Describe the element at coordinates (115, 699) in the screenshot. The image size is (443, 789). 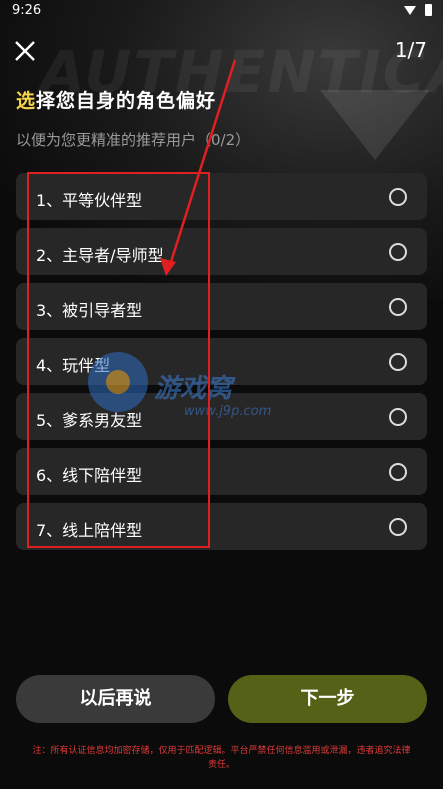
I see `later-button: 以后再说` at that location.